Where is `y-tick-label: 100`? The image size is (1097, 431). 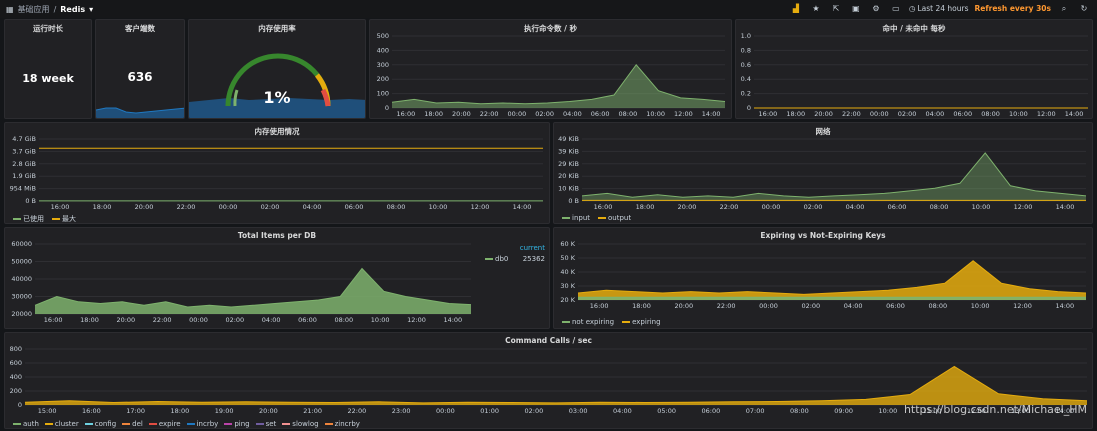 y-tick-label: 100 is located at coordinates (383, 94).